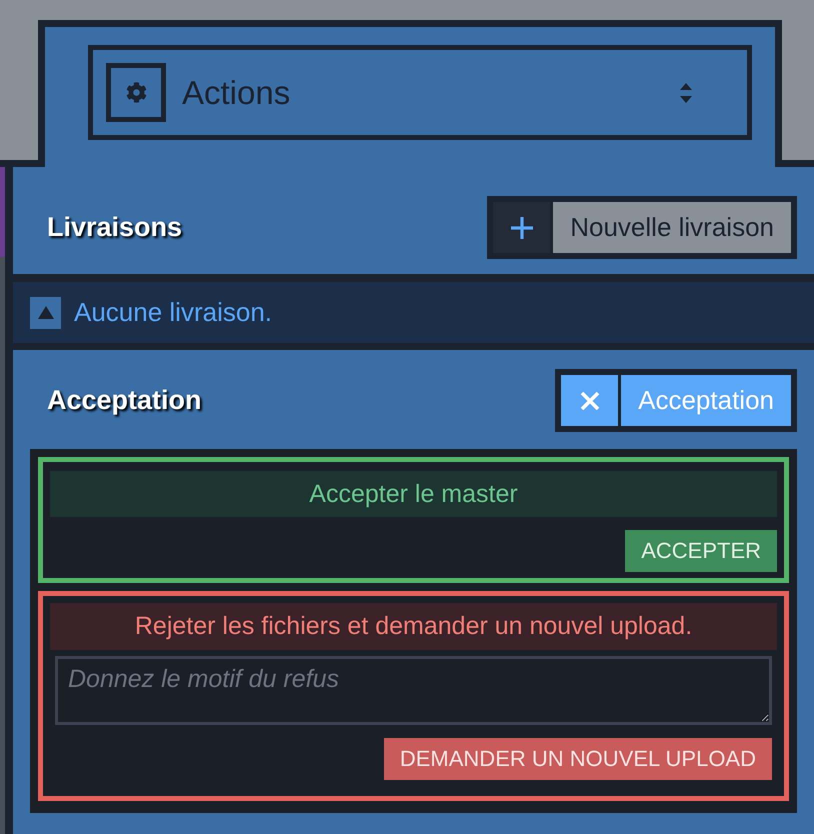  What do you see at coordinates (413, 626) in the screenshot?
I see `reject-banner: Rejeter les fichiers et demander un nouvel upload.` at bounding box center [413, 626].